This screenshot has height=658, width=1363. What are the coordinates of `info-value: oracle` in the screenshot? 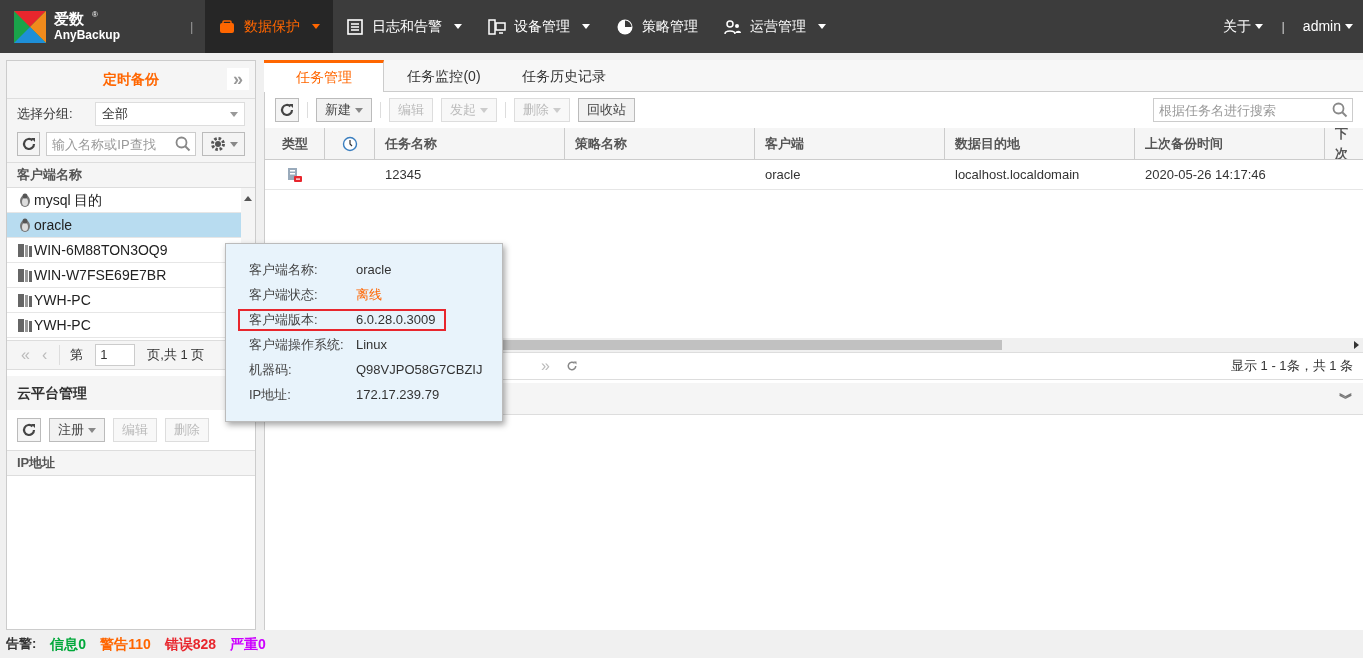 It's located at (374, 270).